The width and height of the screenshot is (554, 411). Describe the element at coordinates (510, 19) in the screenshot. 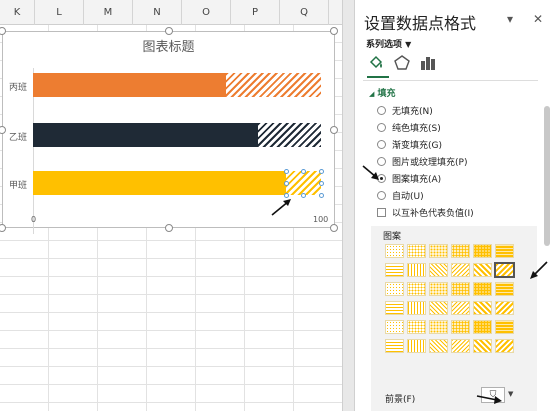

I see `pane-menu-chevron-icon: ▾` at that location.